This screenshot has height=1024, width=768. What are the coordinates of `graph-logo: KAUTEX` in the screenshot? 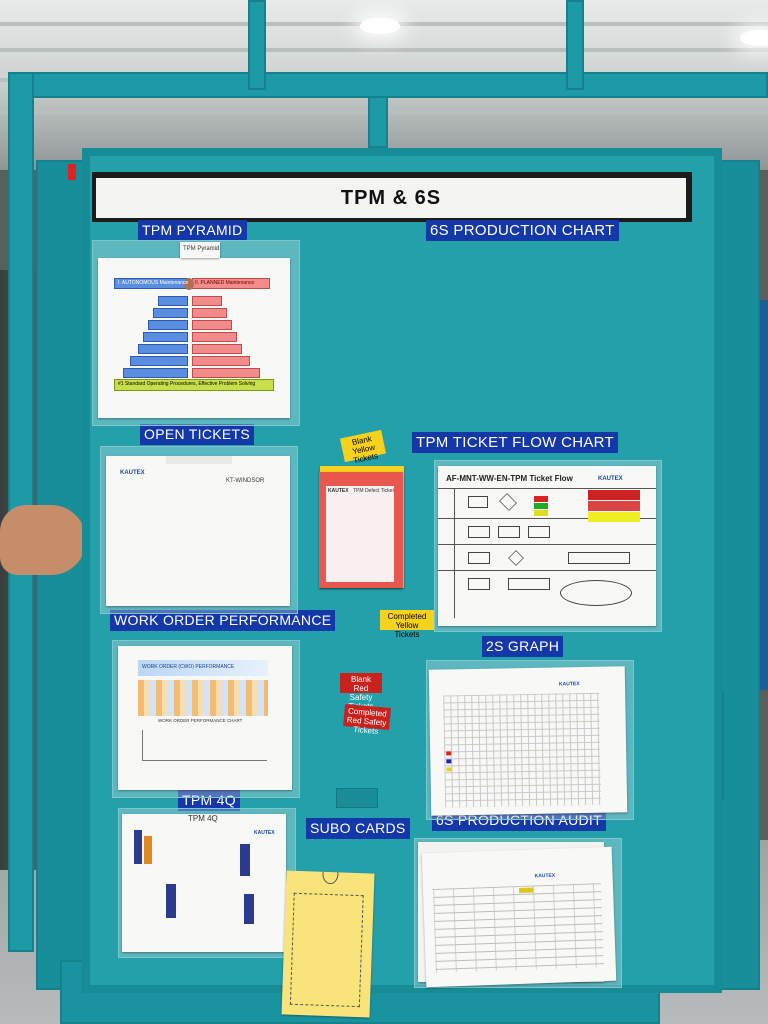 It's located at (569, 684).